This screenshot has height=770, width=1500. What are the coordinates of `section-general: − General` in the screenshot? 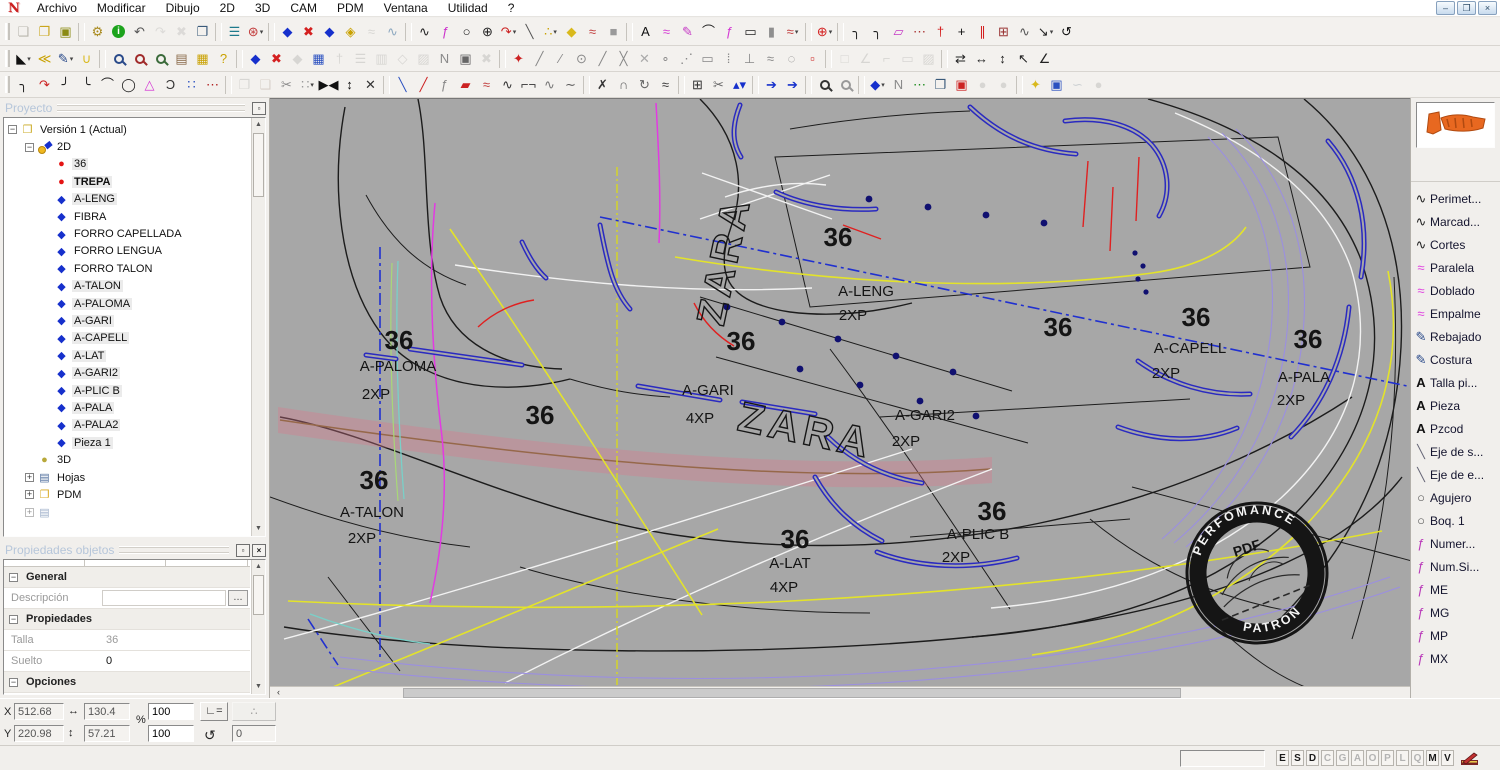 It's located at (127, 577).